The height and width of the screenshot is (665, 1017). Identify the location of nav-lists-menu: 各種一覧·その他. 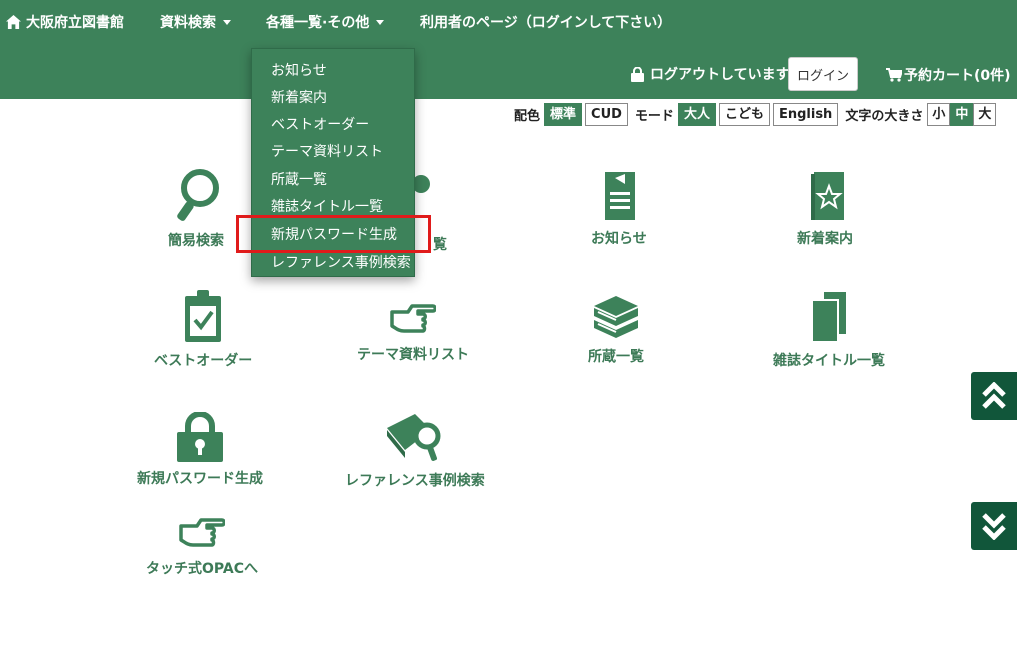
(325, 22).